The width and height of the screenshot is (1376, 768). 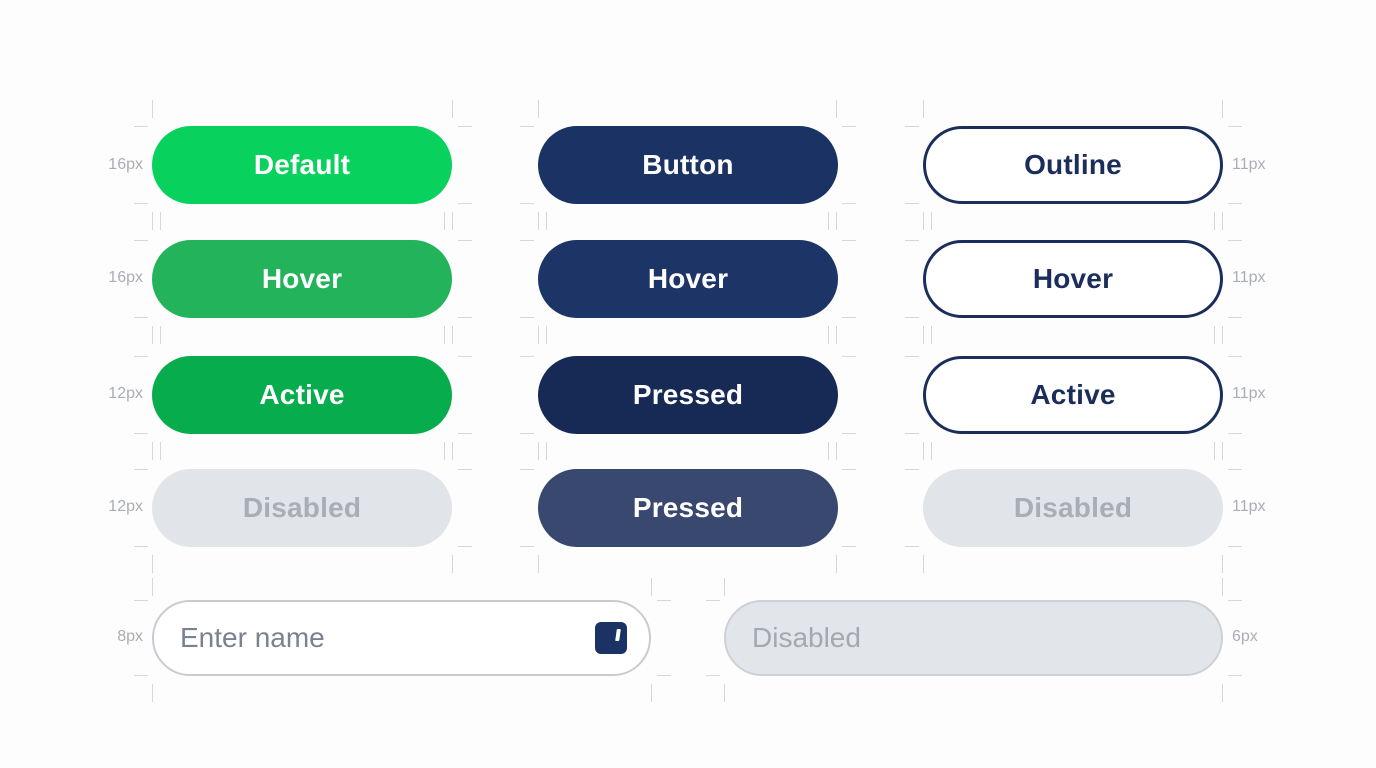 What do you see at coordinates (302, 279) in the screenshot?
I see `green-hover-button: Hover` at bounding box center [302, 279].